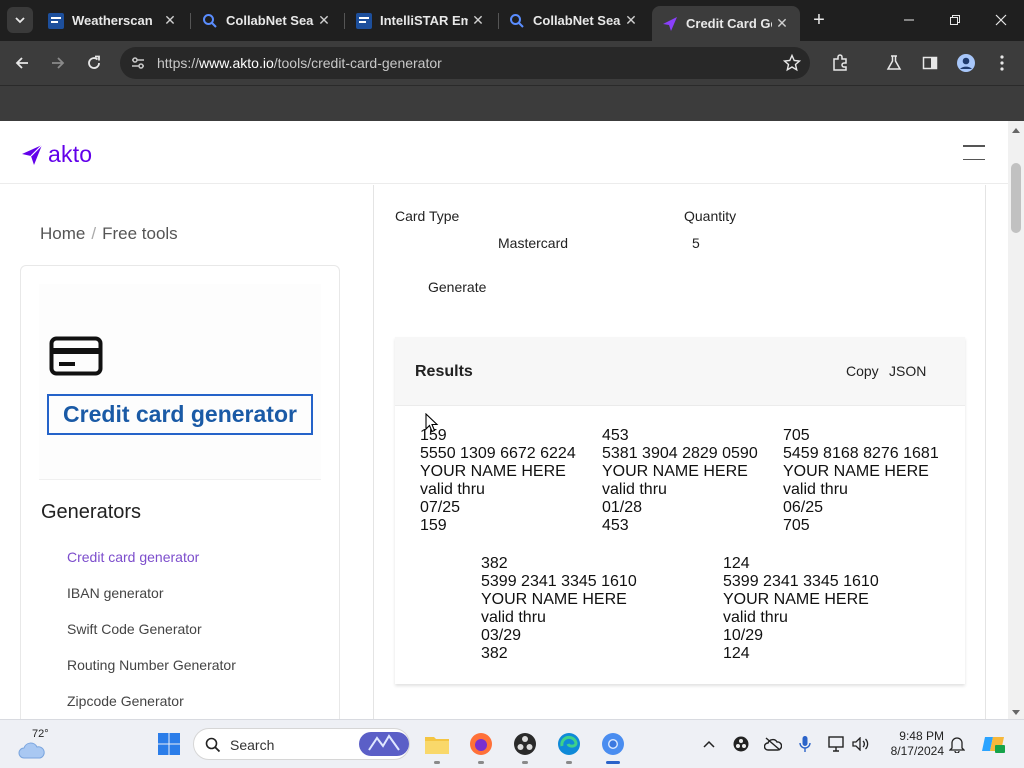 This screenshot has height=768, width=1024. I want to click on tool-title: Credit card generator, so click(180, 414).